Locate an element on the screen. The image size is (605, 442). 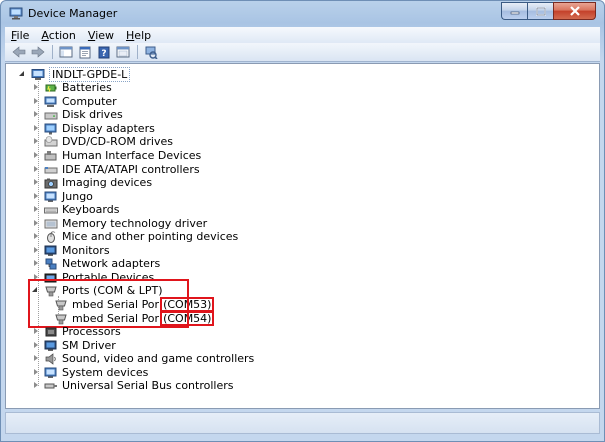
tree-item-label: Monitors is located at coordinates (86, 250).